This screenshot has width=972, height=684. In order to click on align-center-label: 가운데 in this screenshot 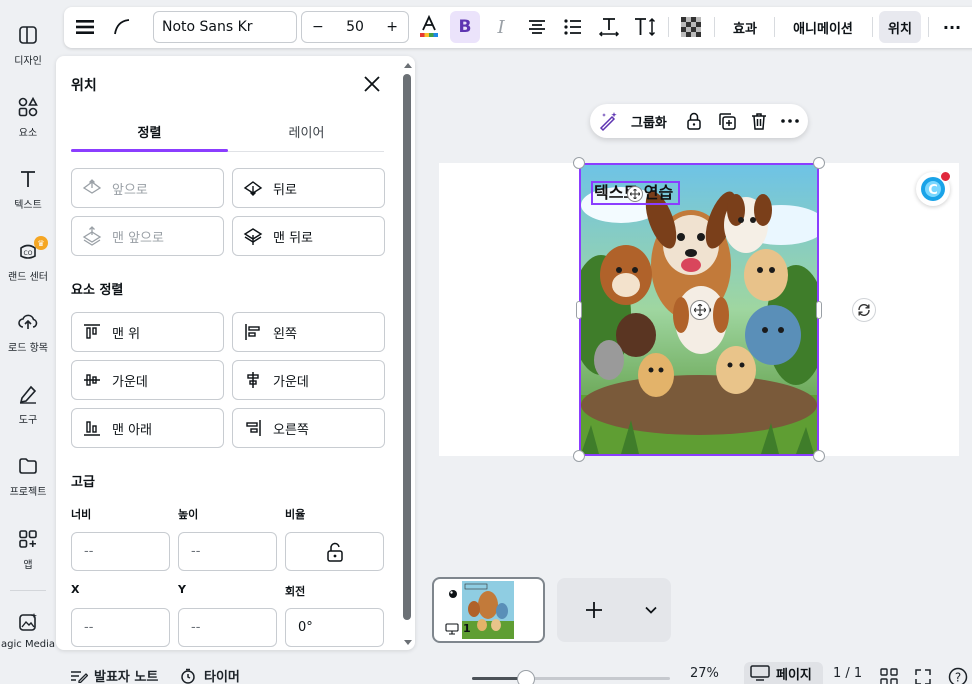, I will do `click(291, 382)`.